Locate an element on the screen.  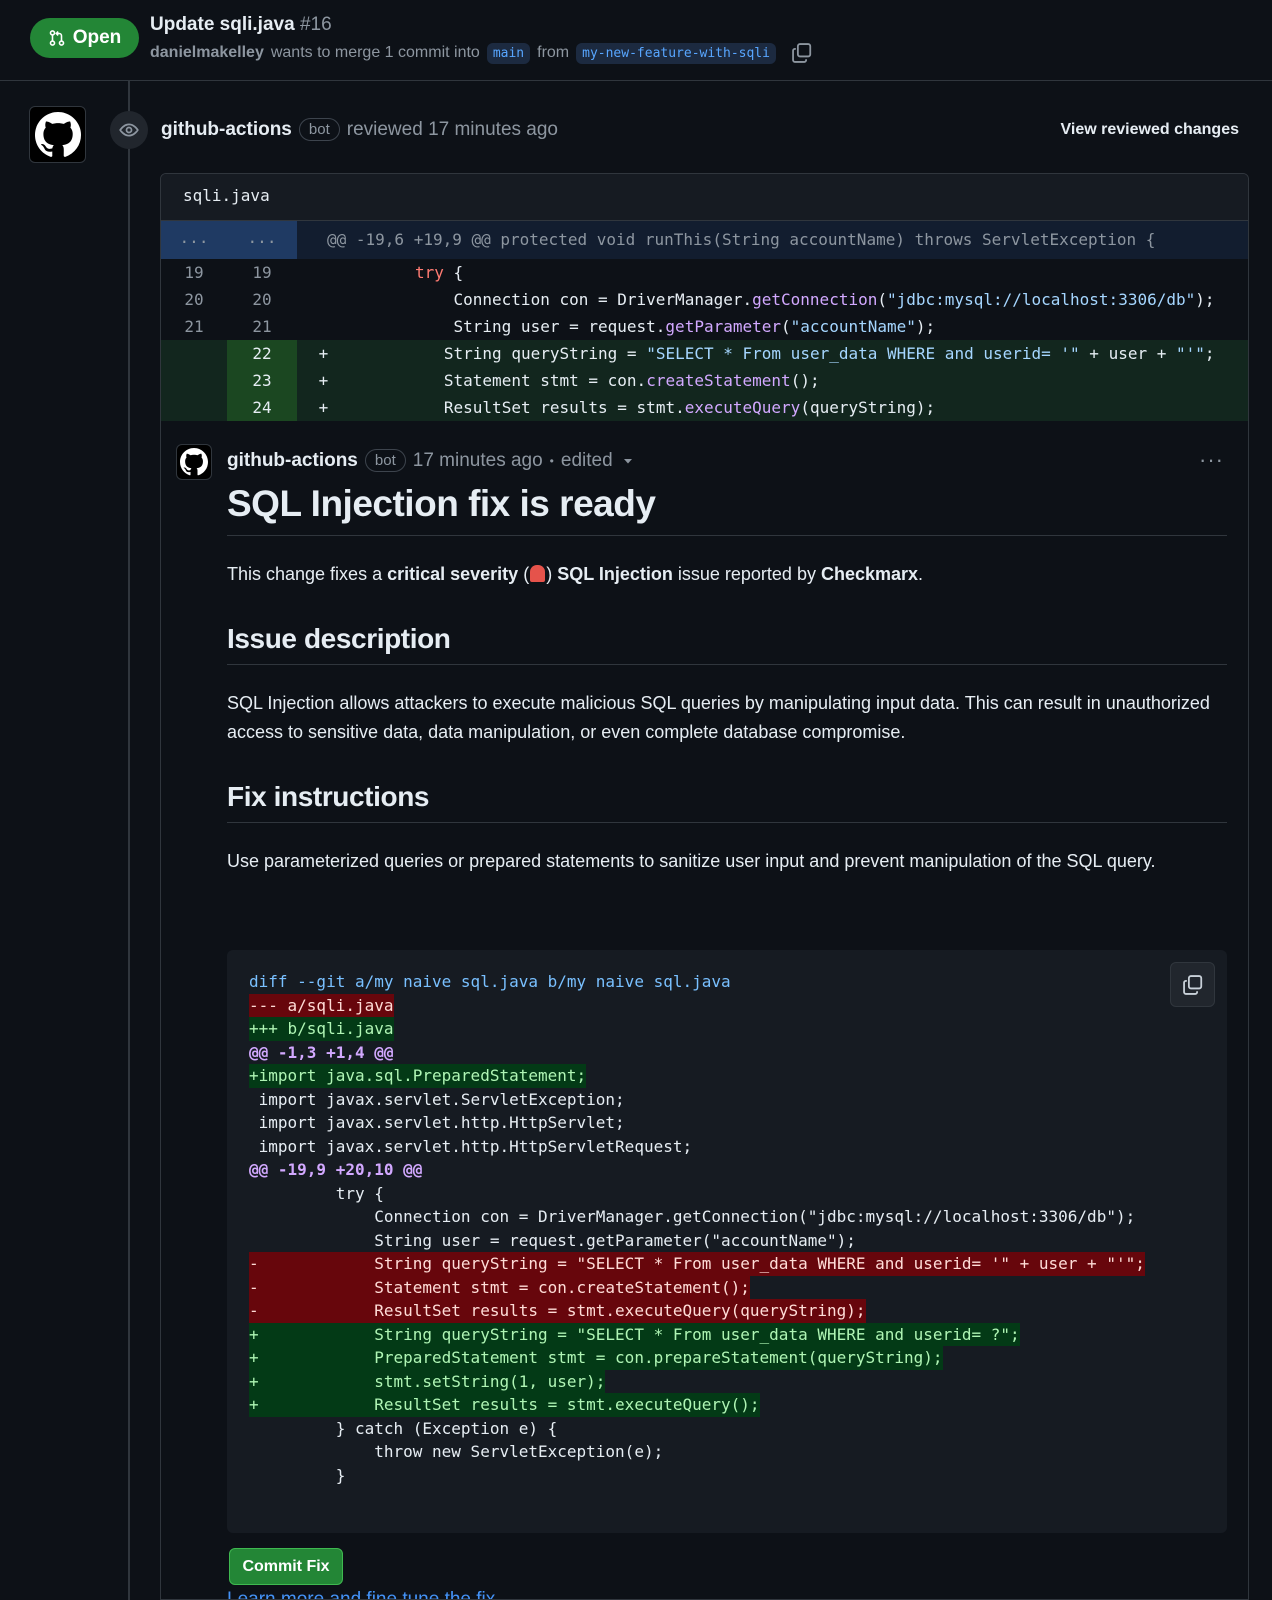
comment-title: SQL Injection fix is ready is located at coordinates (727, 509).